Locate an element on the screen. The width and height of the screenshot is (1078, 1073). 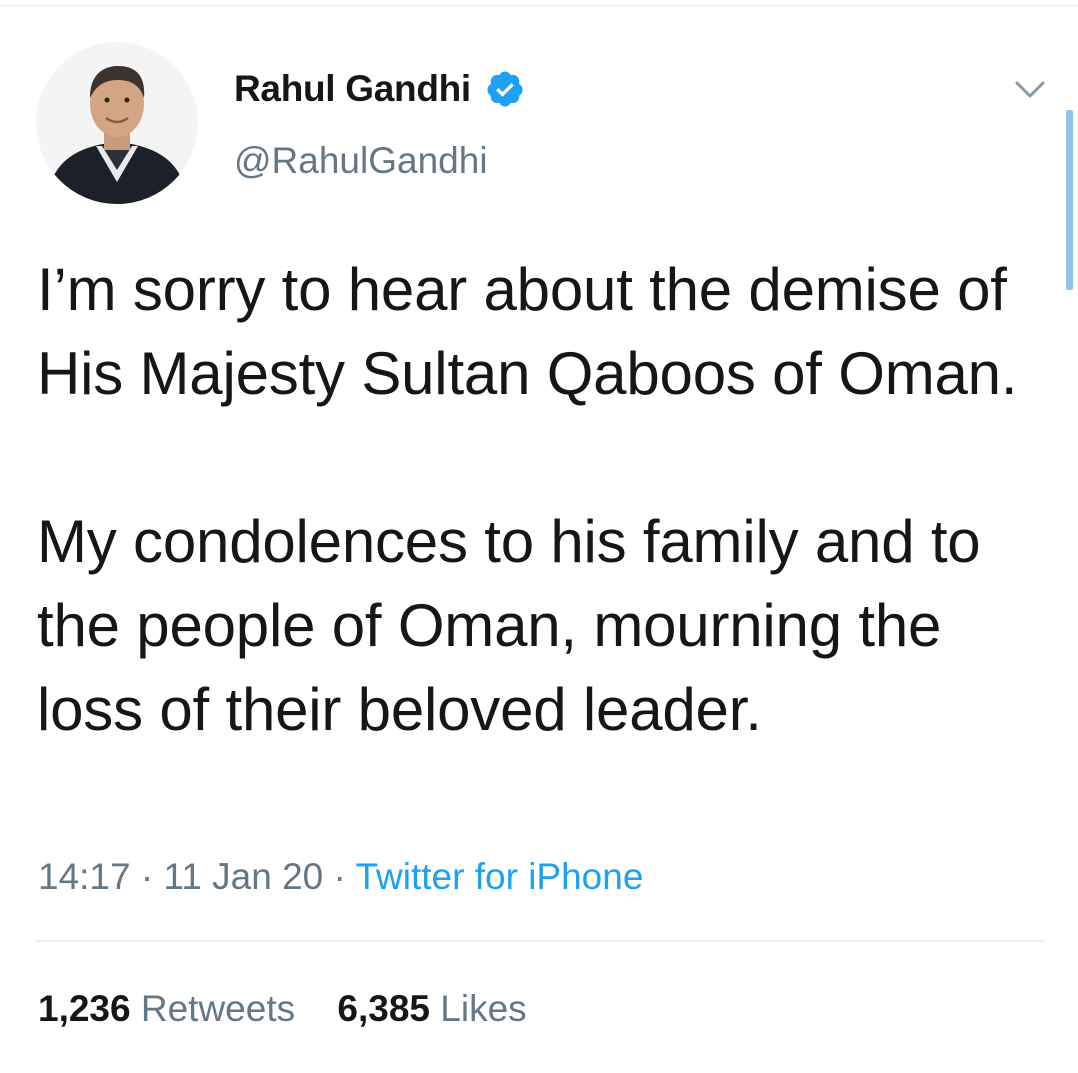
author-display-name: Rahul Gandhi is located at coordinates (352, 89).